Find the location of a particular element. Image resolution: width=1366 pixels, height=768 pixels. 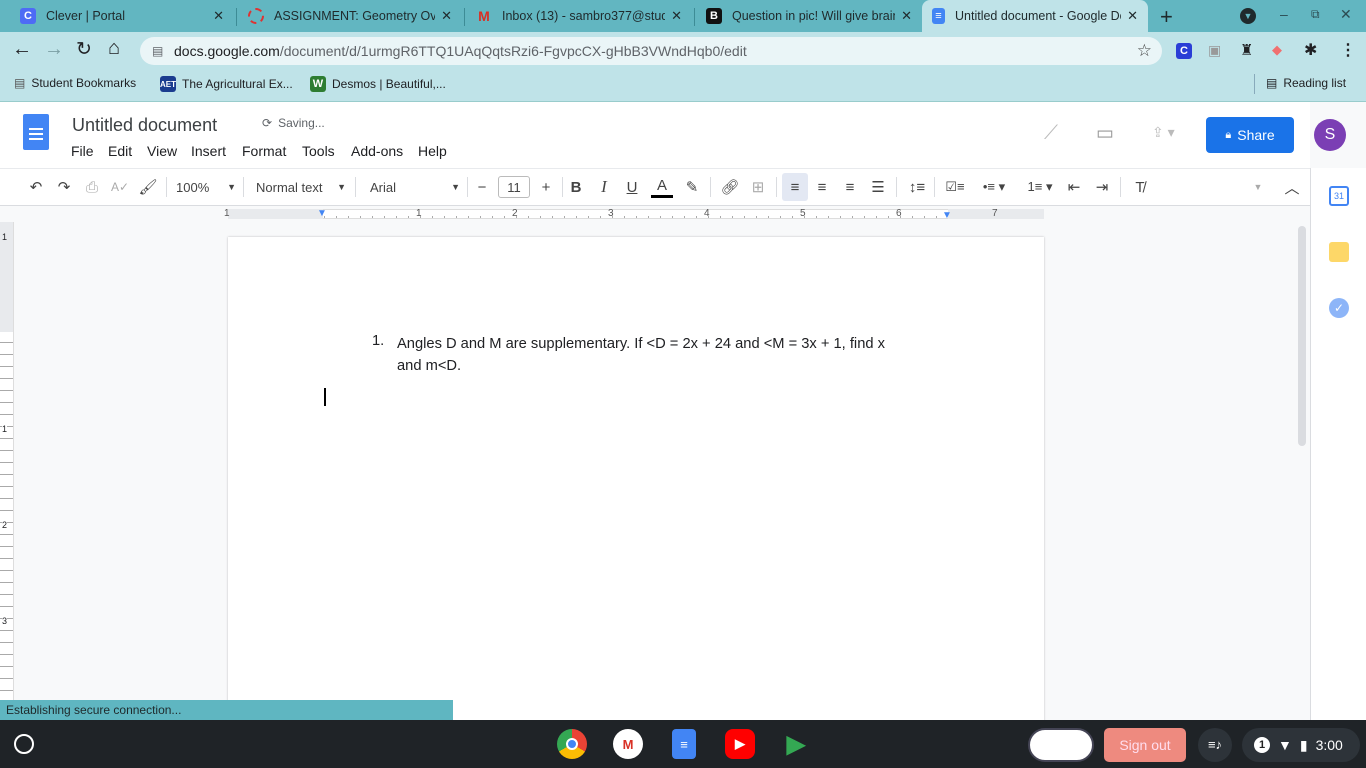

align-center-icon: ≡ is located at coordinates (822, 187).